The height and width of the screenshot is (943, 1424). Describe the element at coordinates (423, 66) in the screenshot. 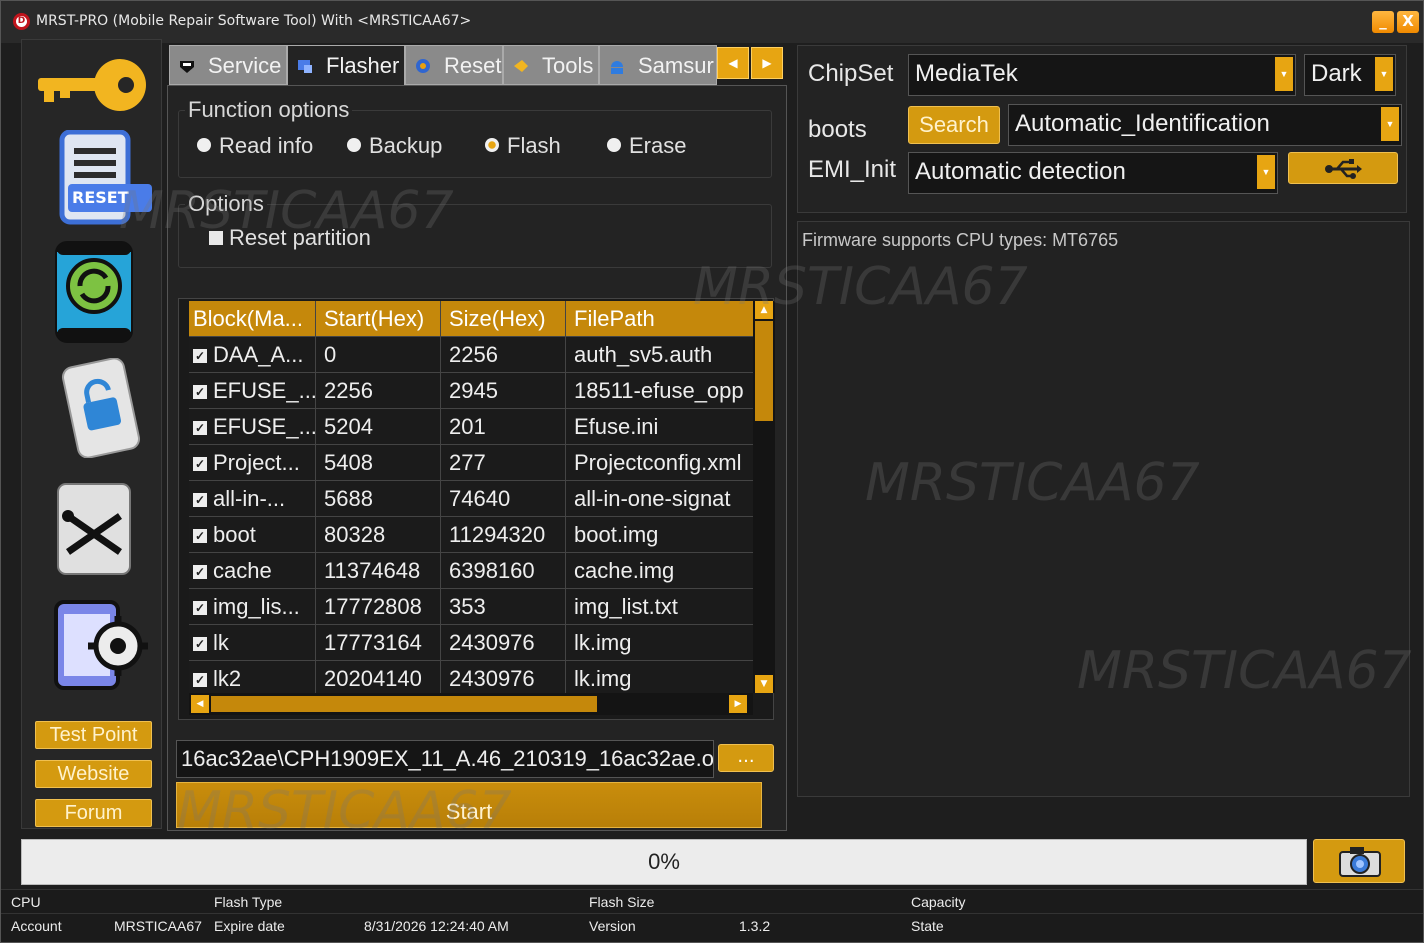

I see `reset-icon` at that location.